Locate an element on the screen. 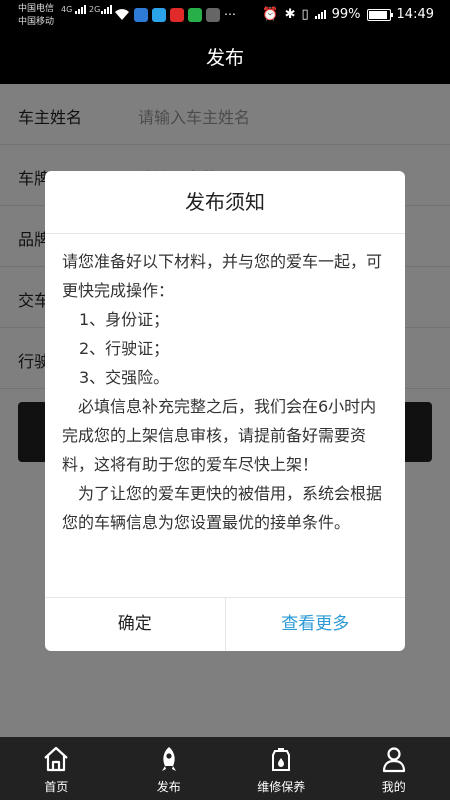  tab-home: 首页 is located at coordinates (56, 768).